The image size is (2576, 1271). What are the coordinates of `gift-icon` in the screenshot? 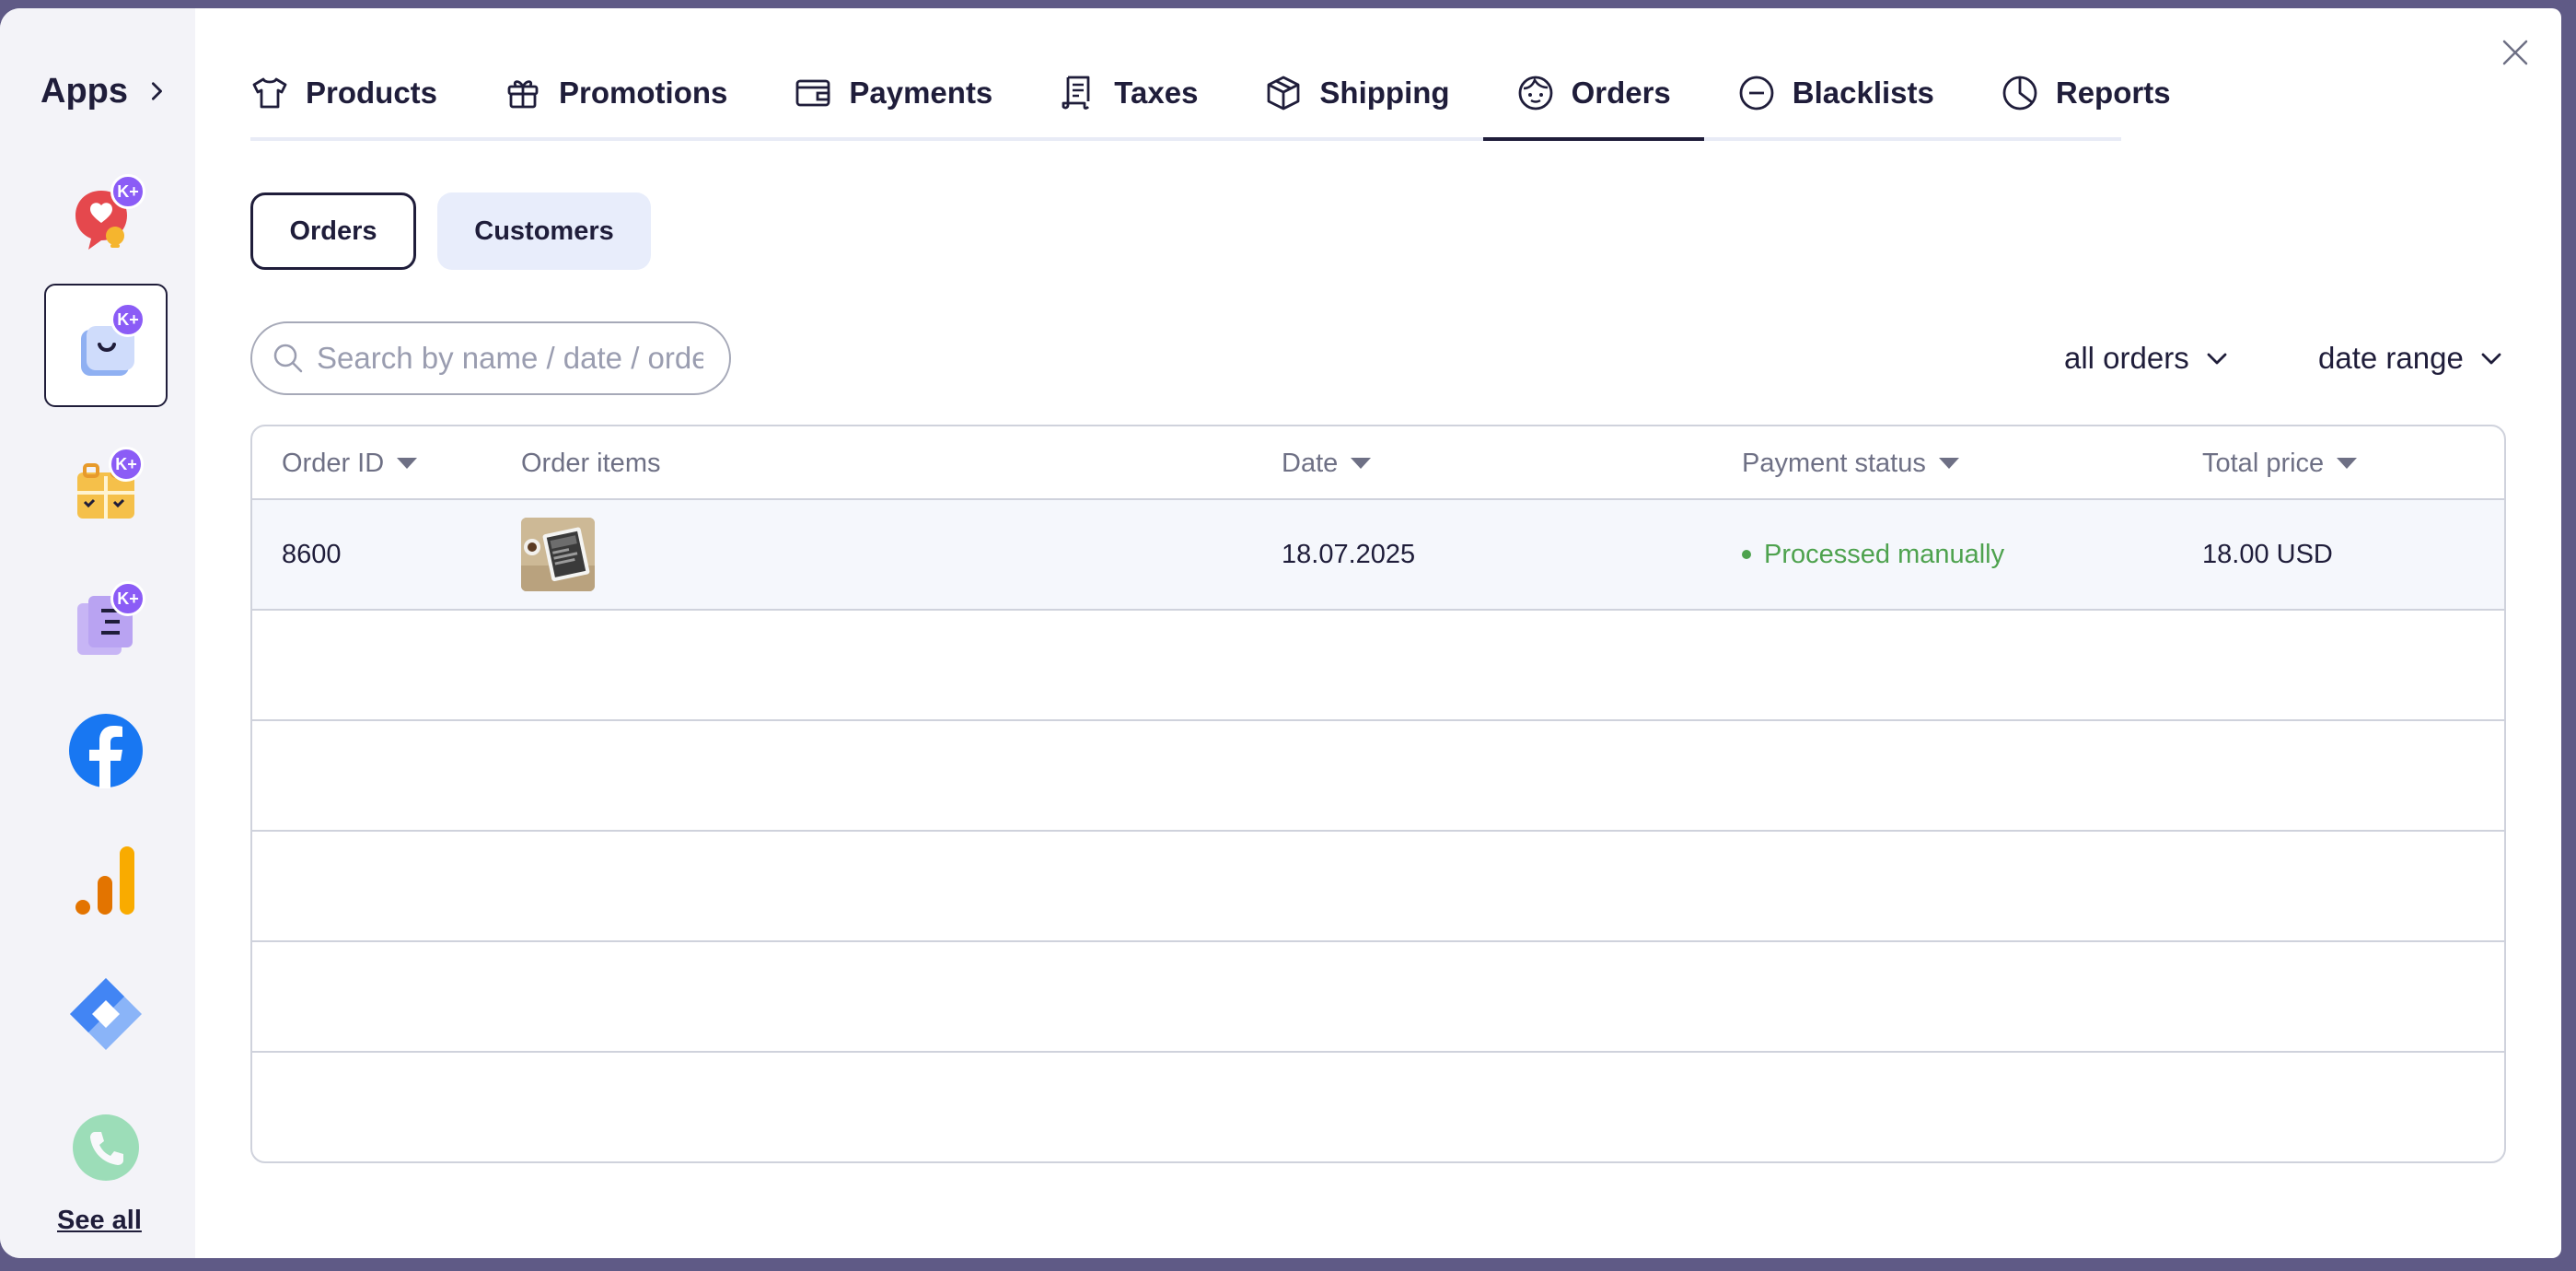 It's located at (523, 94).